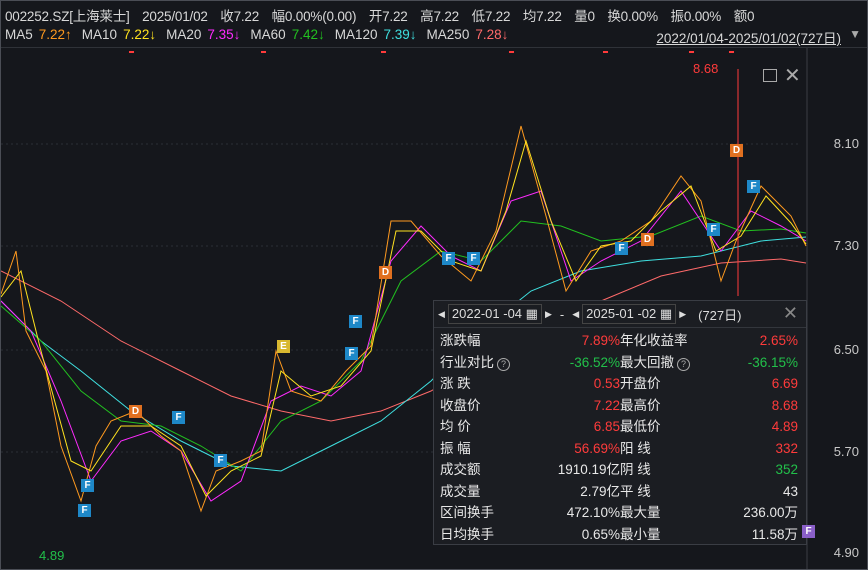  I want to click on close-chart-icon: ✕, so click(792, 75).